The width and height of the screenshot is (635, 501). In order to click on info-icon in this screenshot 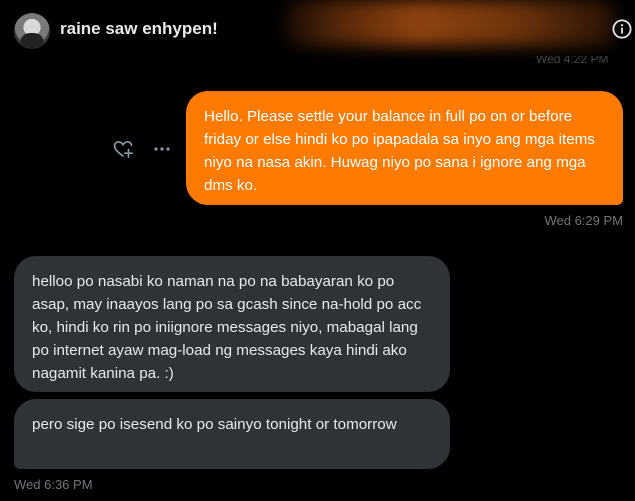, I will do `click(622, 29)`.